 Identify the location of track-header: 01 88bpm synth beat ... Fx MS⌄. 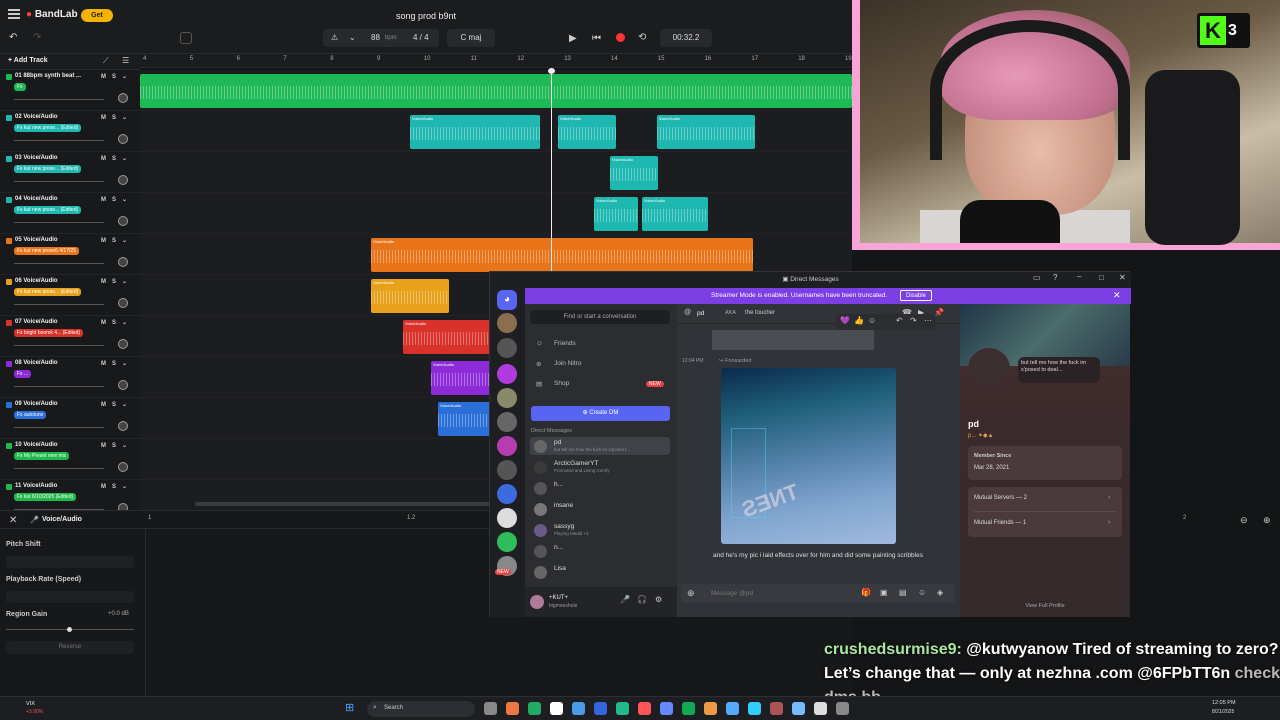
(70, 90).